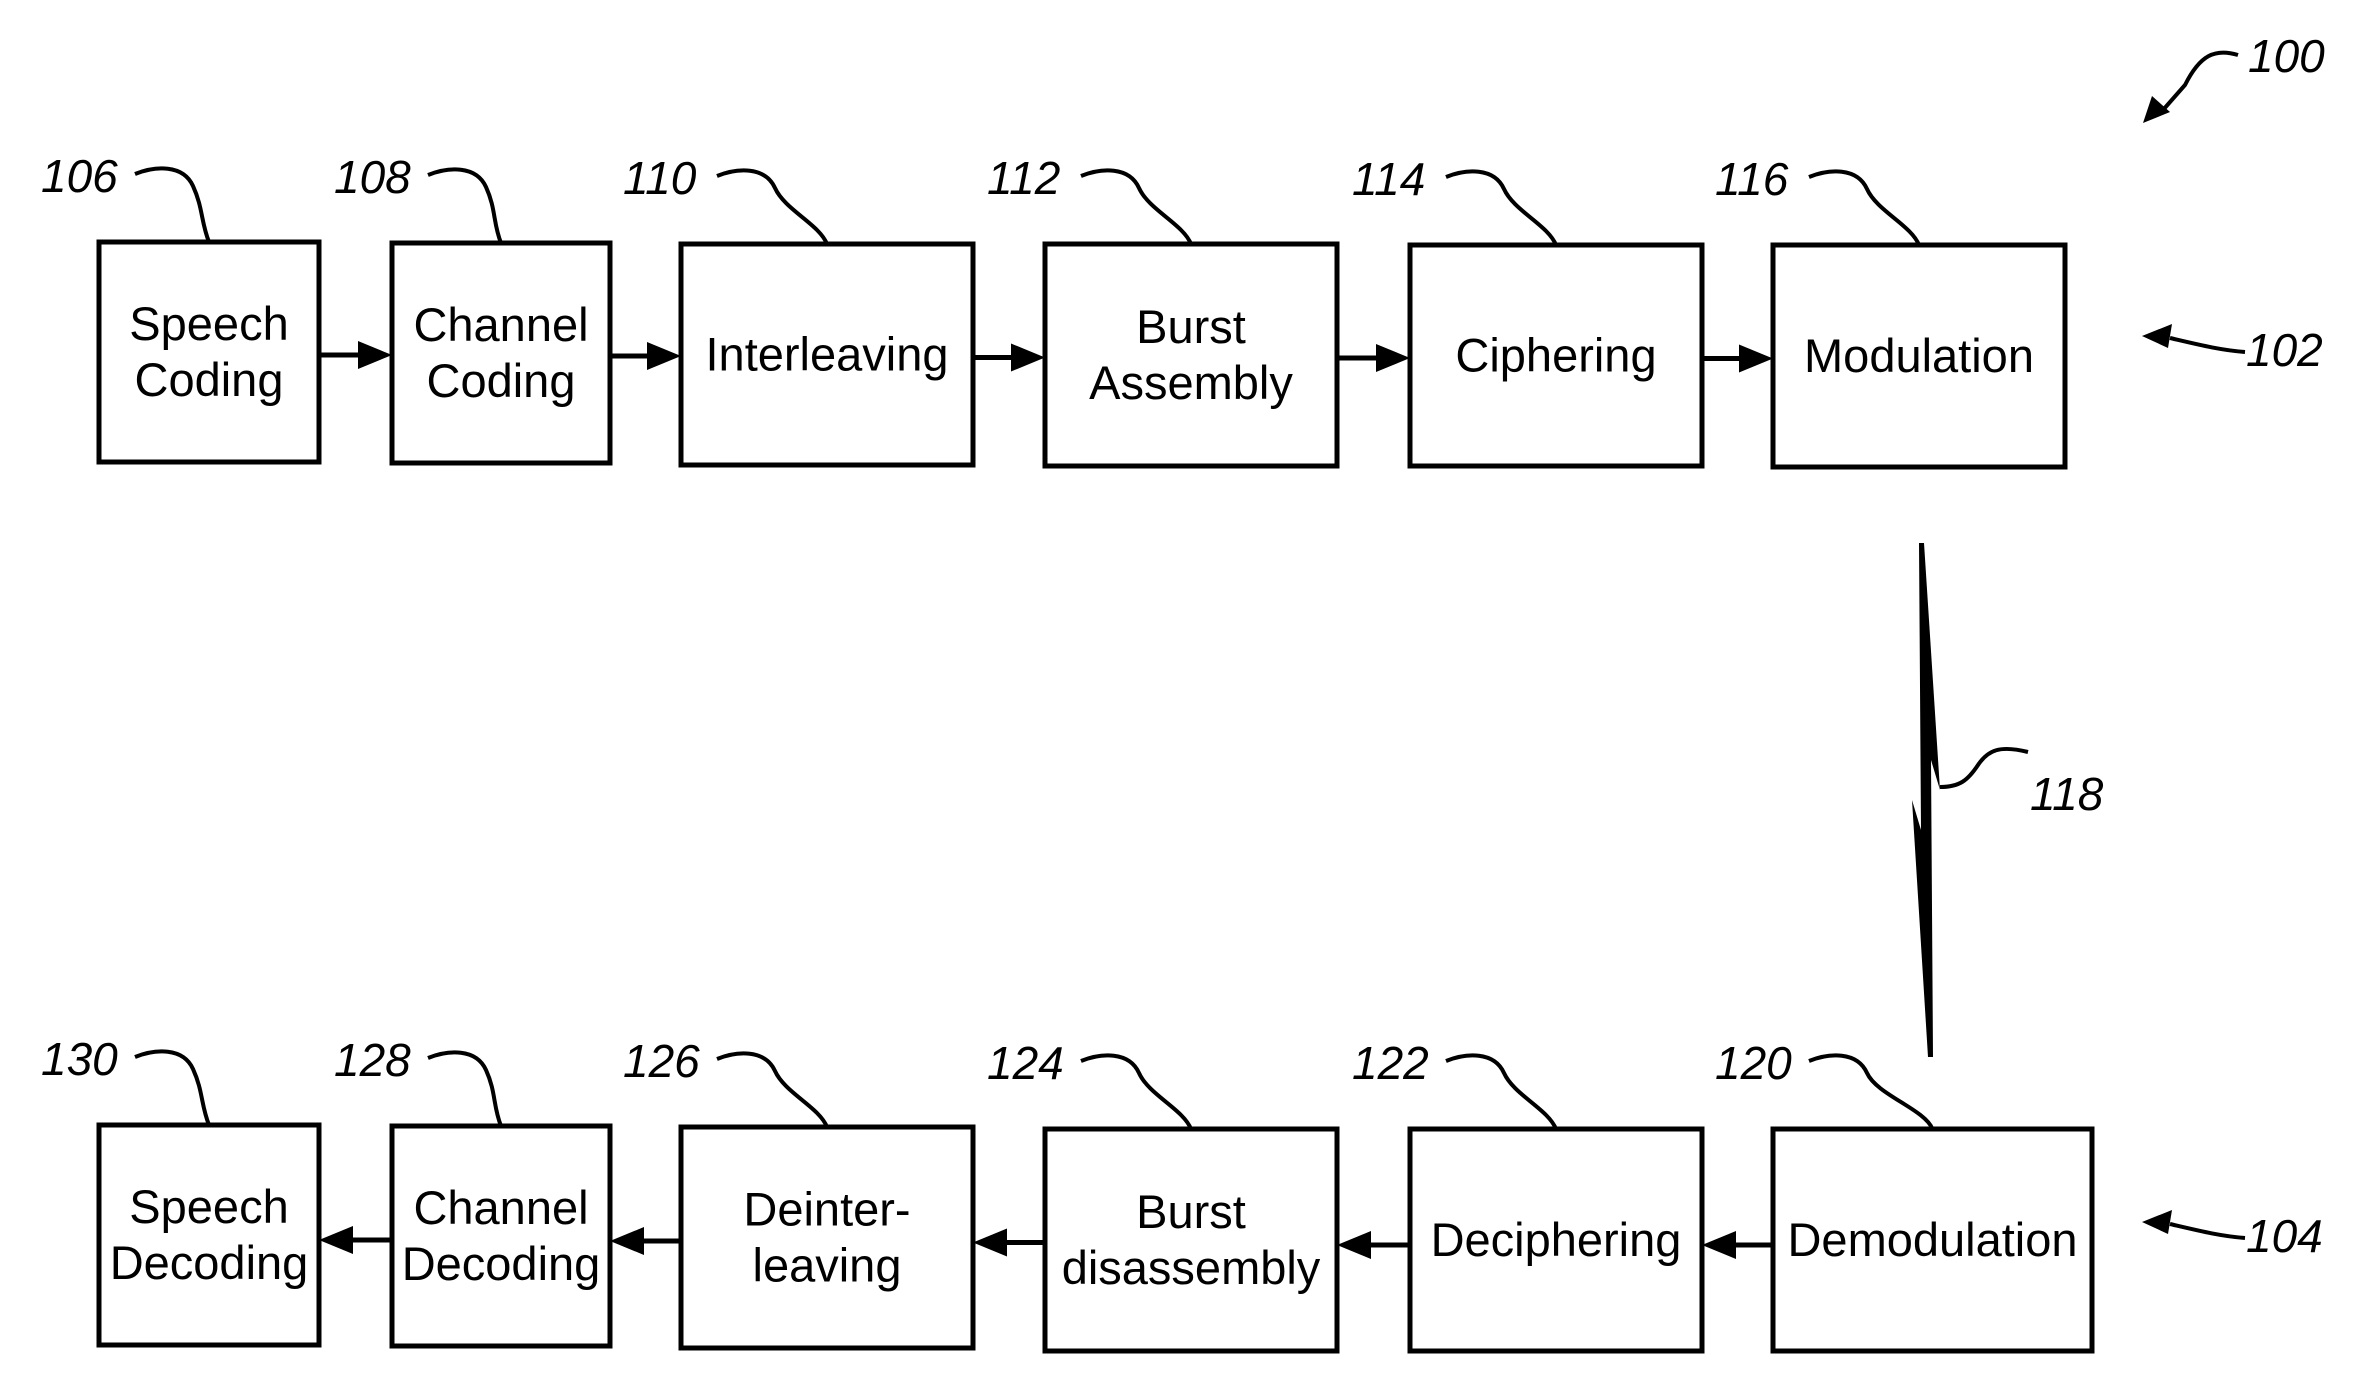 This screenshot has height=1396, width=2362. Describe the element at coordinates (2286, 56) in the screenshot. I see `figure-numeral: 100` at that location.